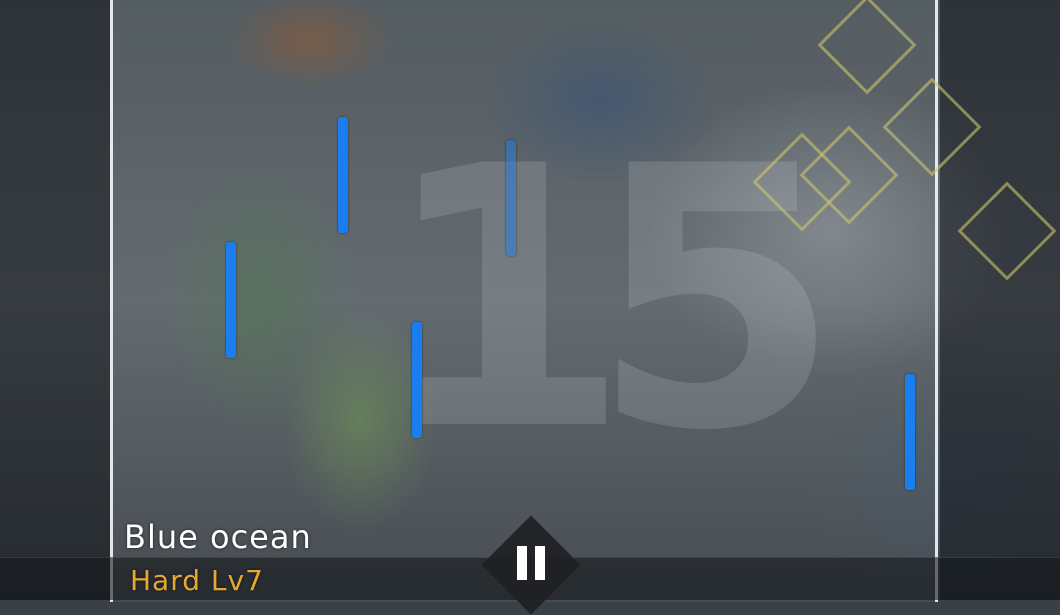 The height and width of the screenshot is (615, 1060). Describe the element at coordinates (531, 563) in the screenshot. I see `pause-icon` at that location.